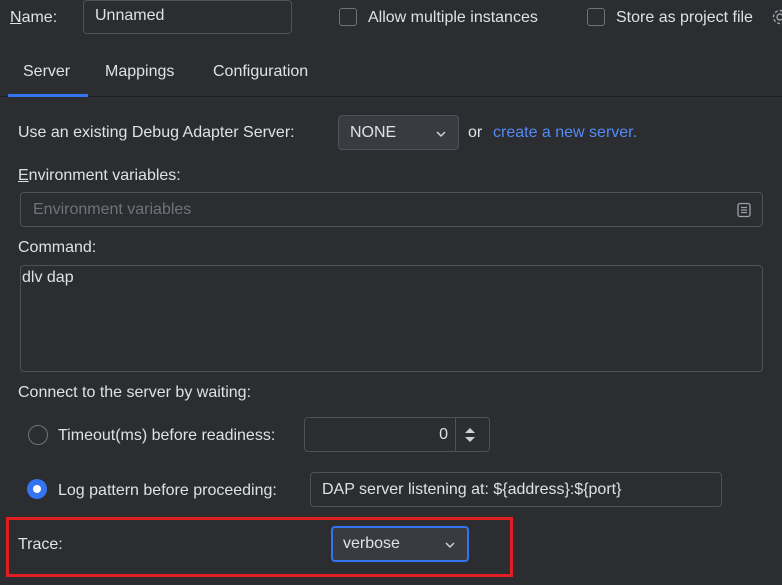  What do you see at coordinates (391, 209) in the screenshot?
I see `env-input: Environment variables` at bounding box center [391, 209].